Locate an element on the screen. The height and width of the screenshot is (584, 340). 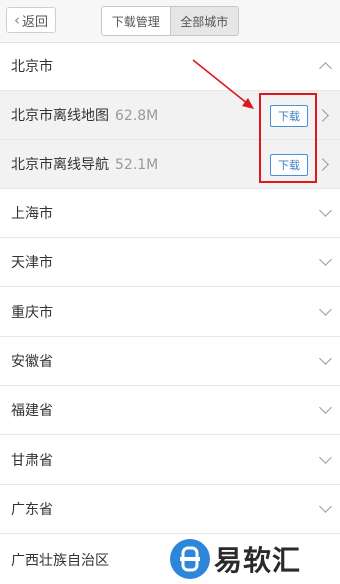
city-row: 重庆市 is located at coordinates (170, 312).